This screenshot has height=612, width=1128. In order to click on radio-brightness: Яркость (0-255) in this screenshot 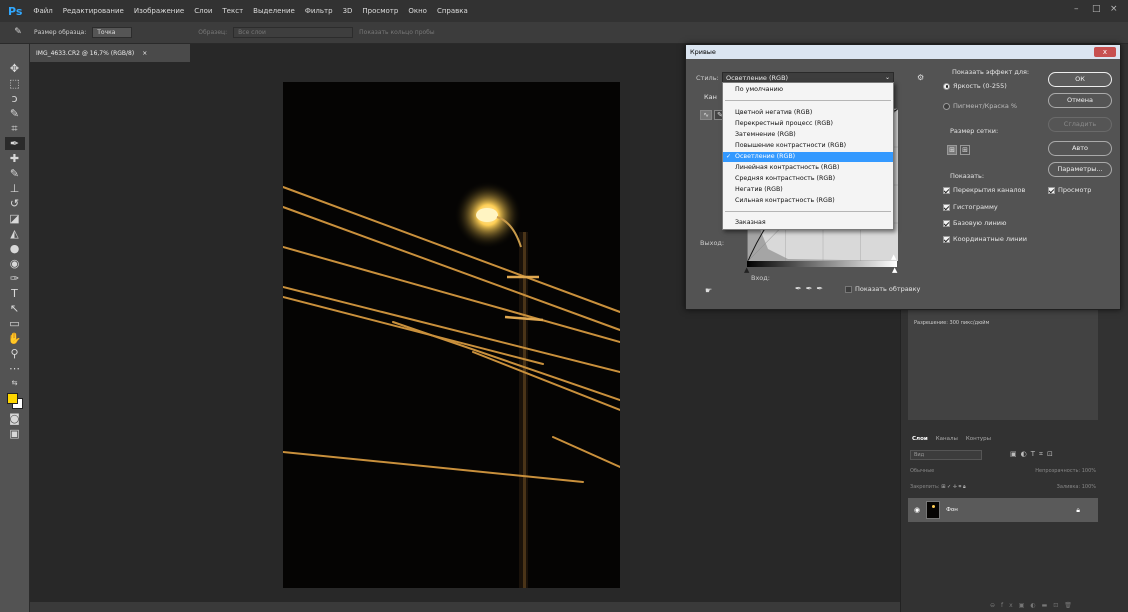, I will do `click(975, 86)`.